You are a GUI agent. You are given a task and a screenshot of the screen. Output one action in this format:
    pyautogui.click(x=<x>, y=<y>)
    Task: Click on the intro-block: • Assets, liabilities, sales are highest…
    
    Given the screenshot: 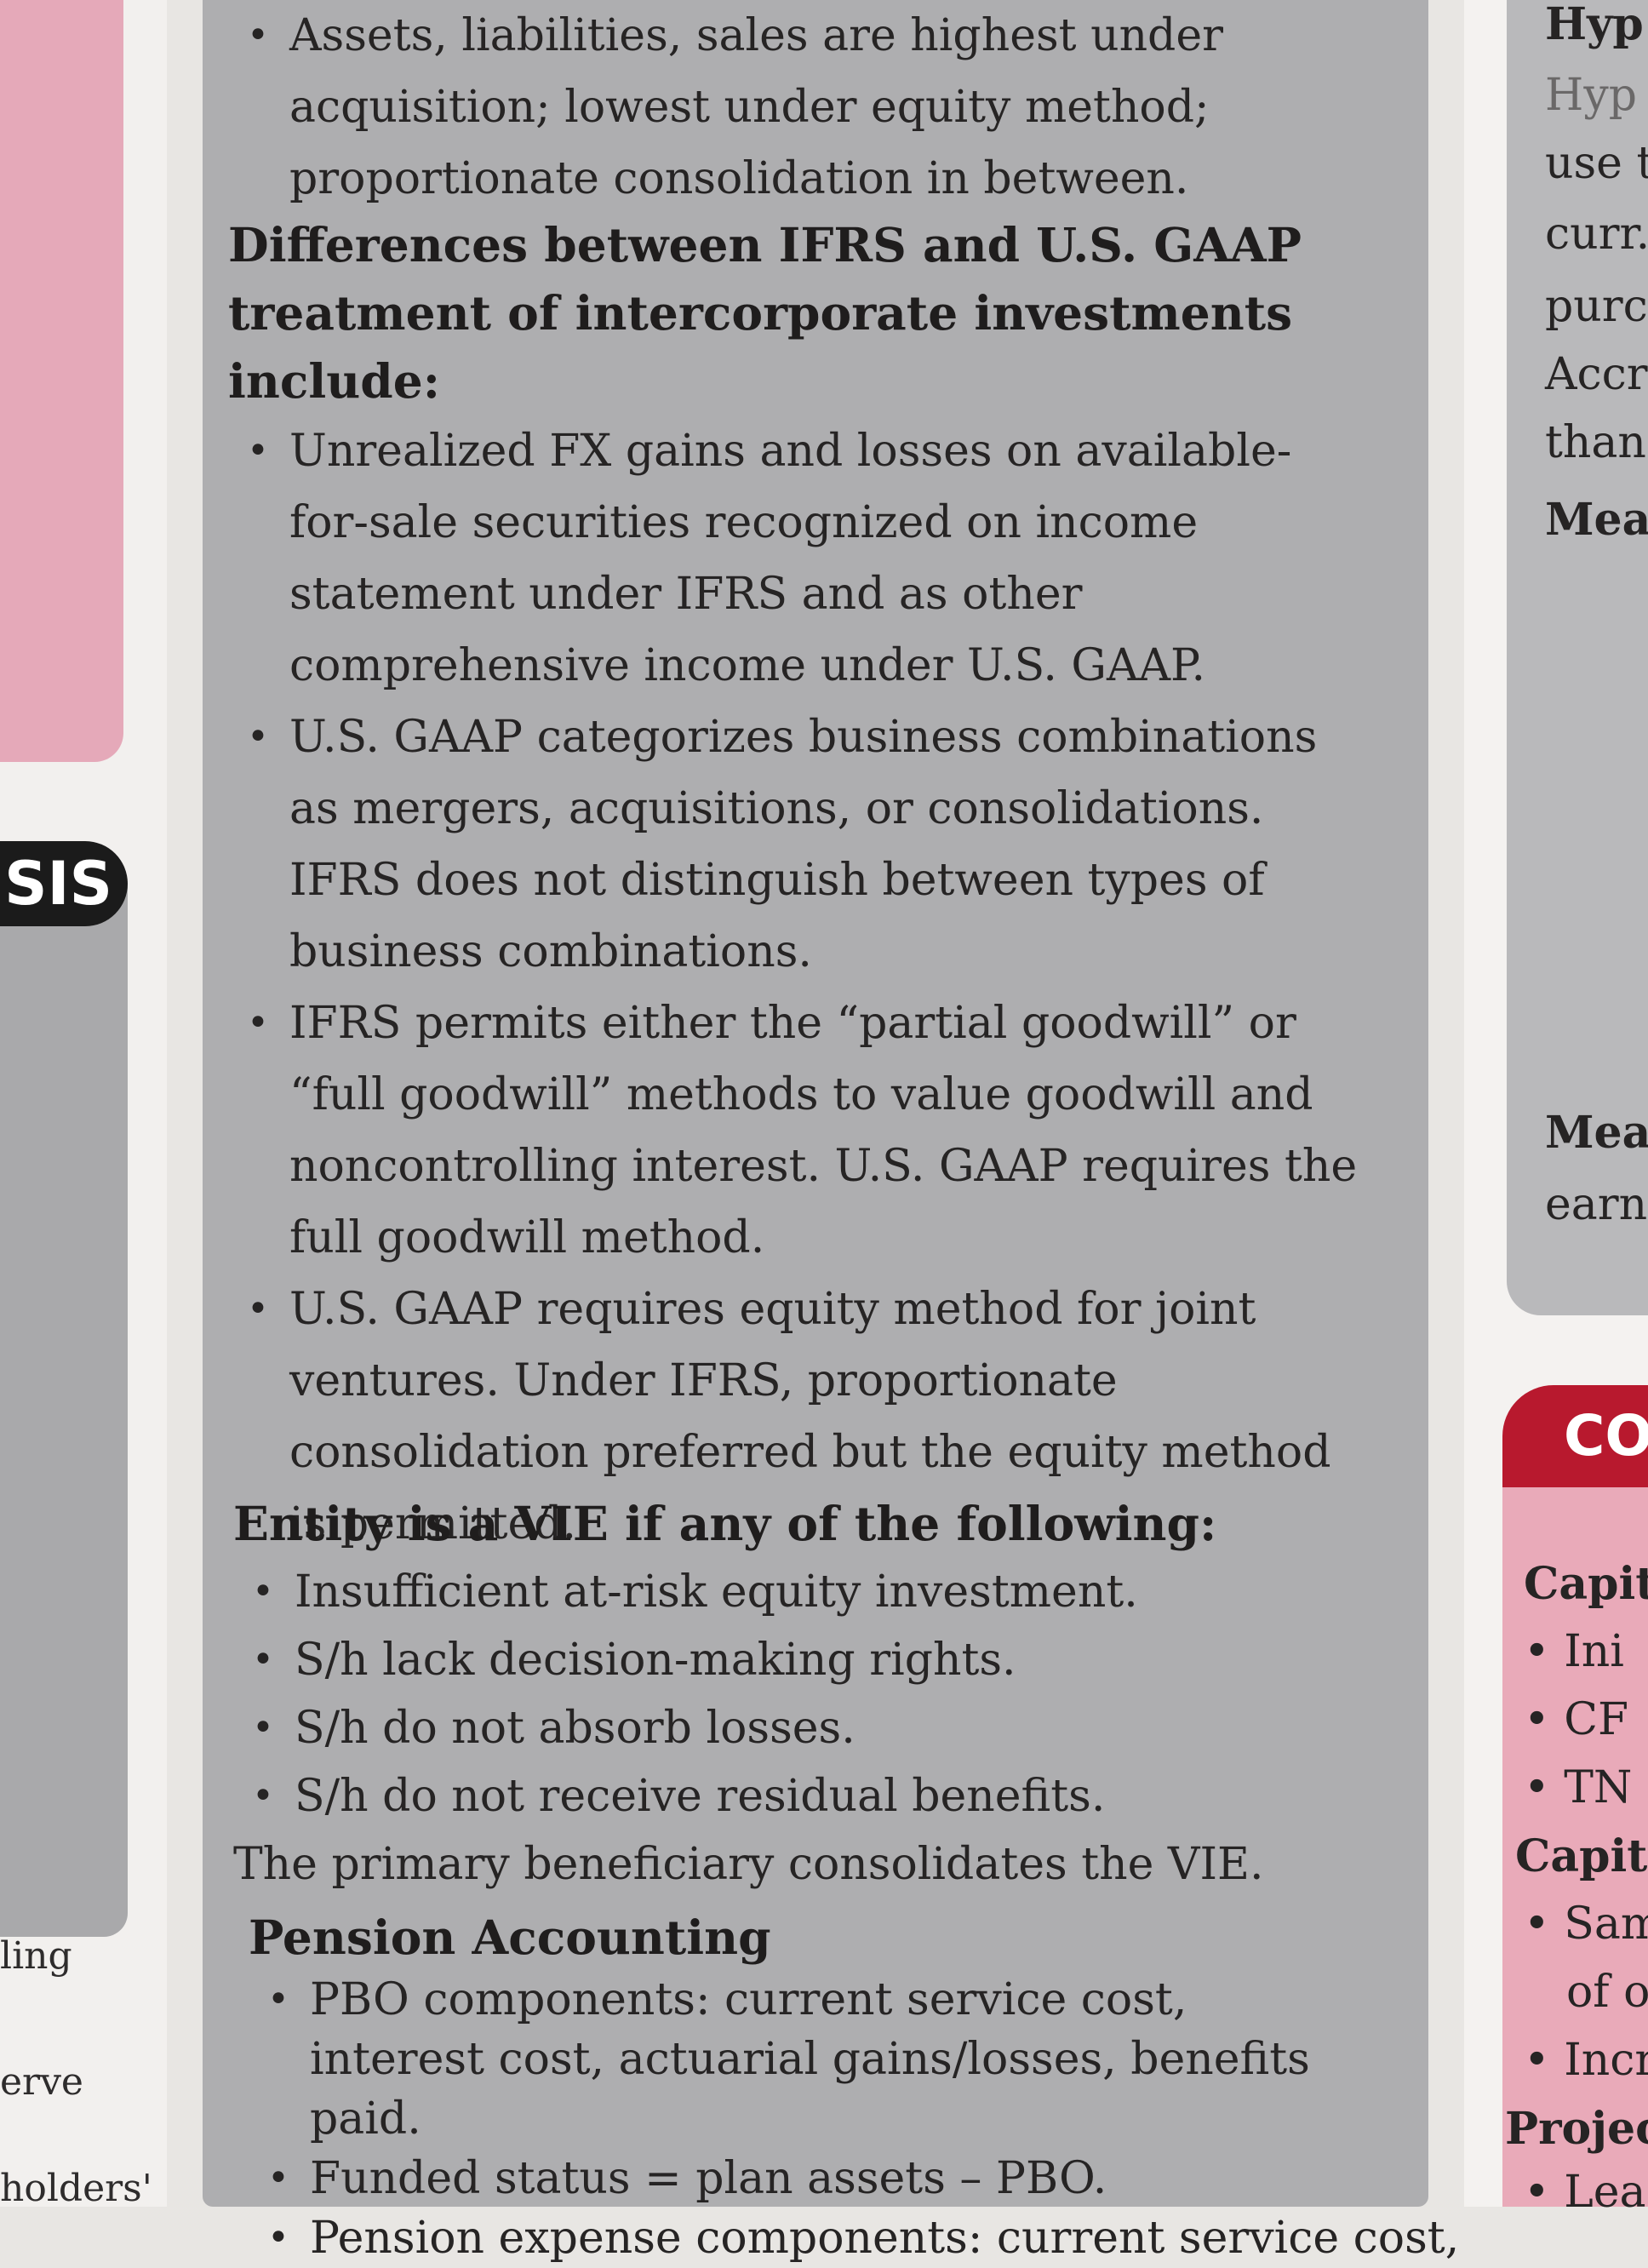 What is the action you would take?
    pyautogui.click(x=781, y=107)
    